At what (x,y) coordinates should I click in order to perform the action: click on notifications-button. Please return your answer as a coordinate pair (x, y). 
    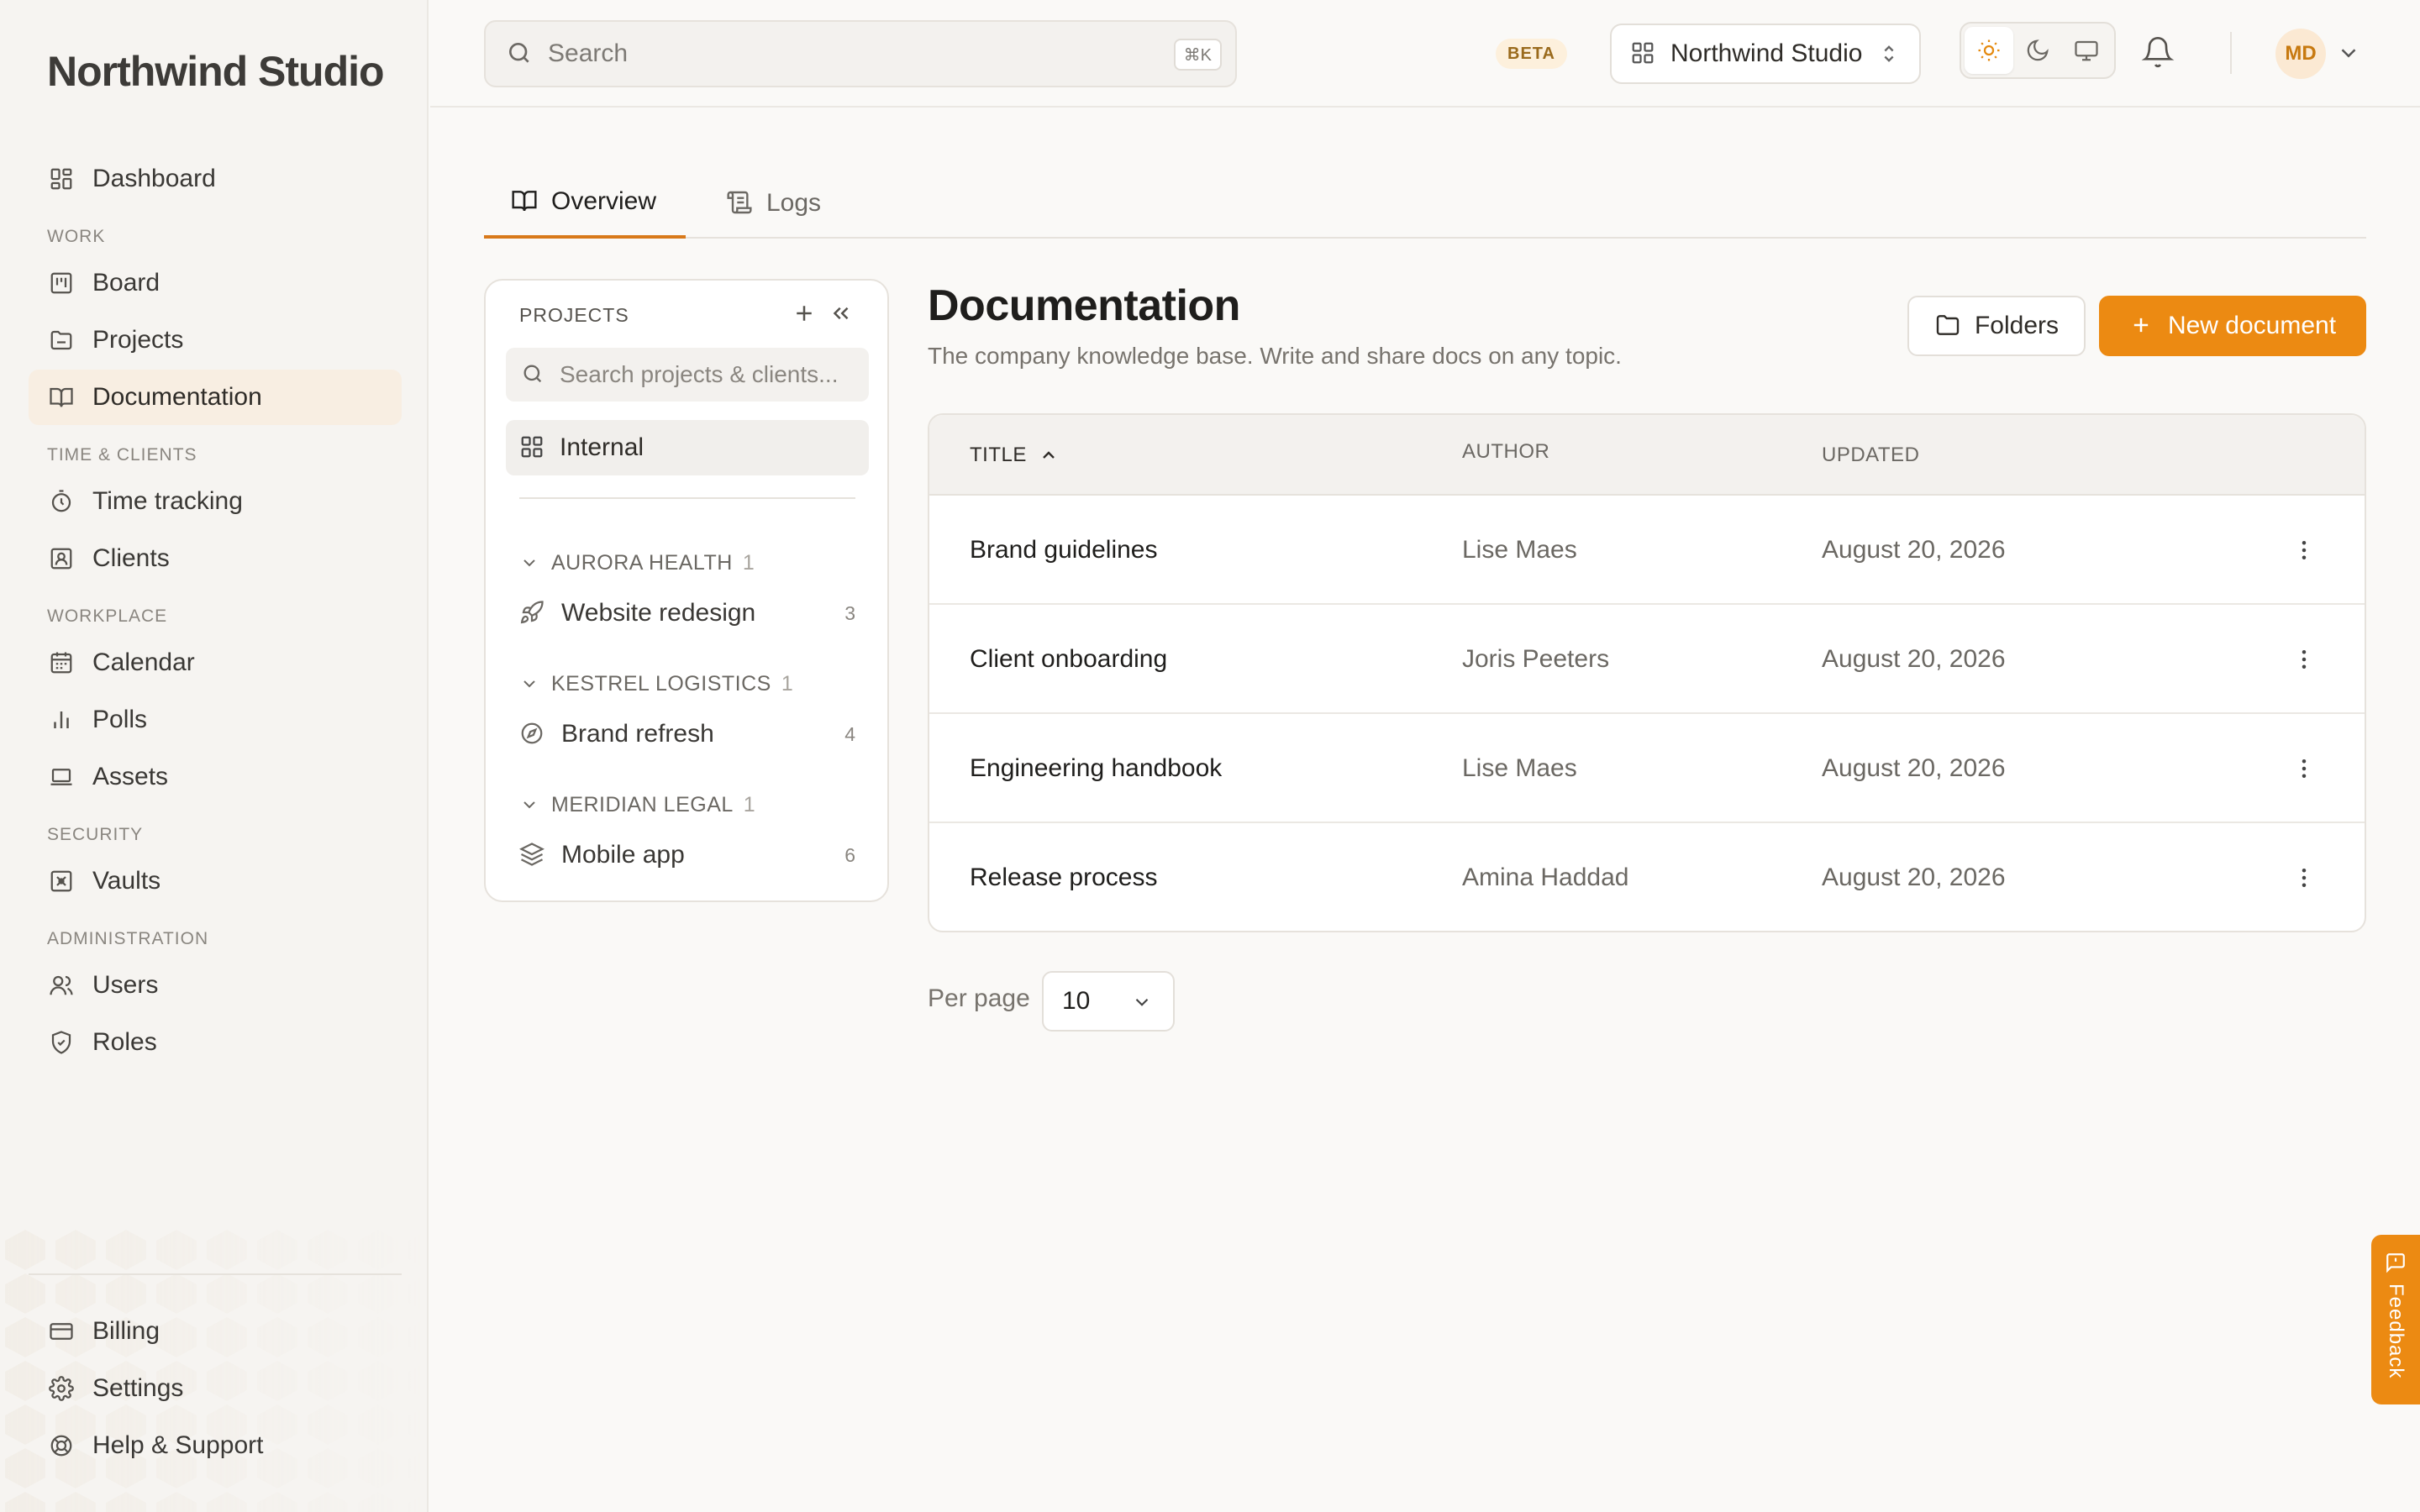
    Looking at the image, I should click on (2159, 53).